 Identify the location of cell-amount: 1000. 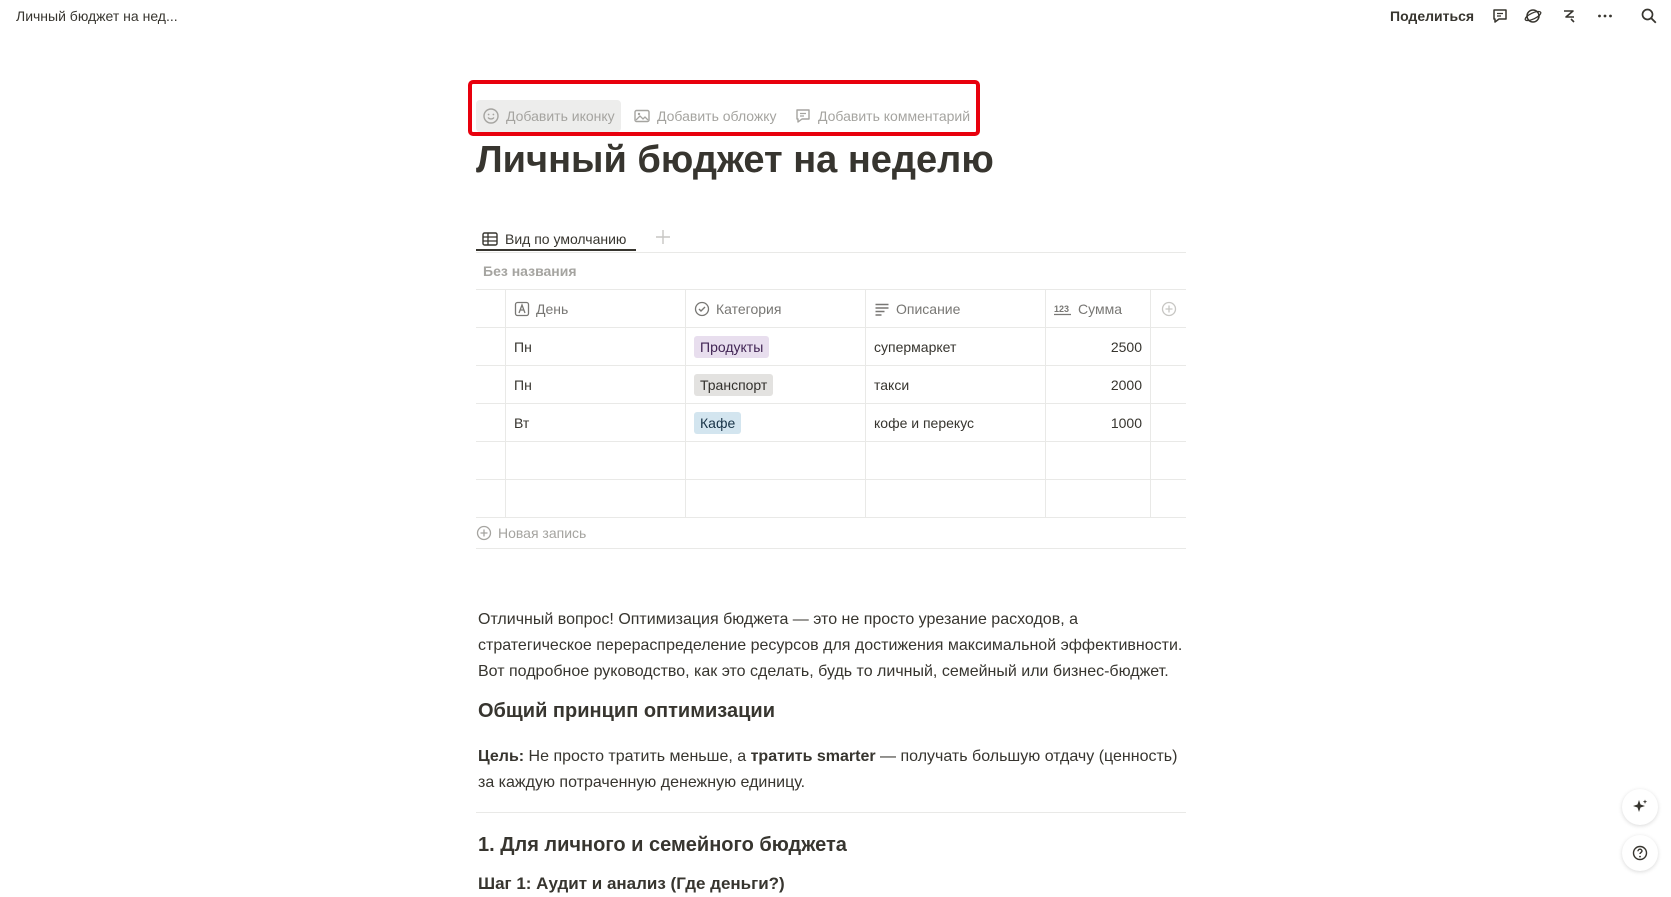
(1097, 422).